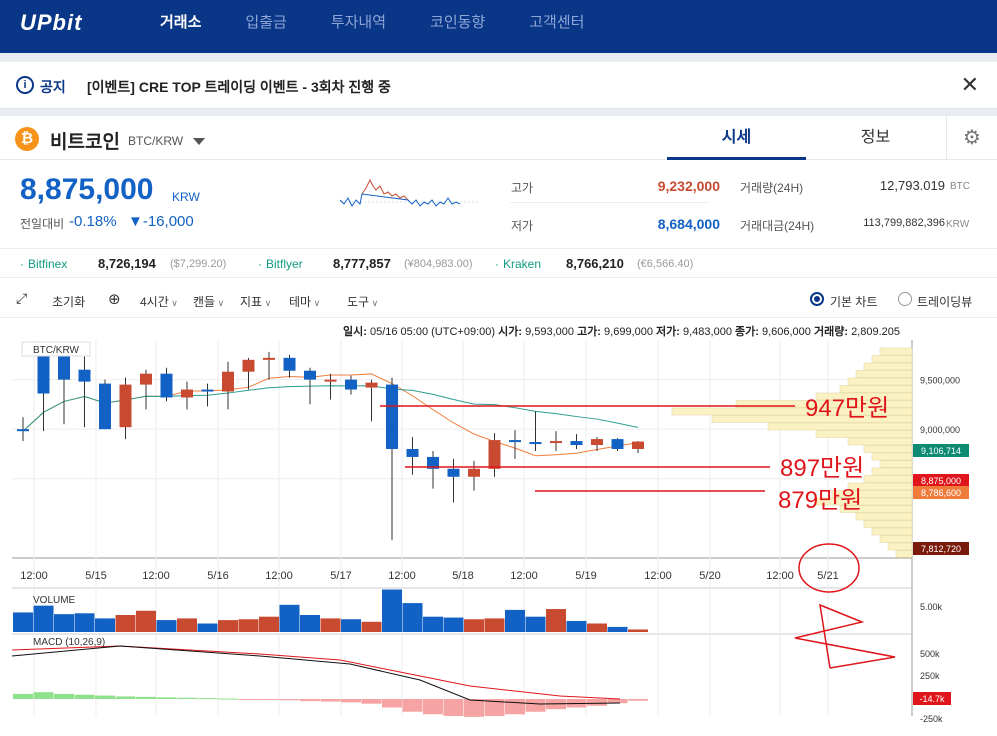 The width and height of the screenshot is (997, 736). Describe the element at coordinates (217, 576) in the screenshot. I see `x-tick-label: 5/16` at that location.